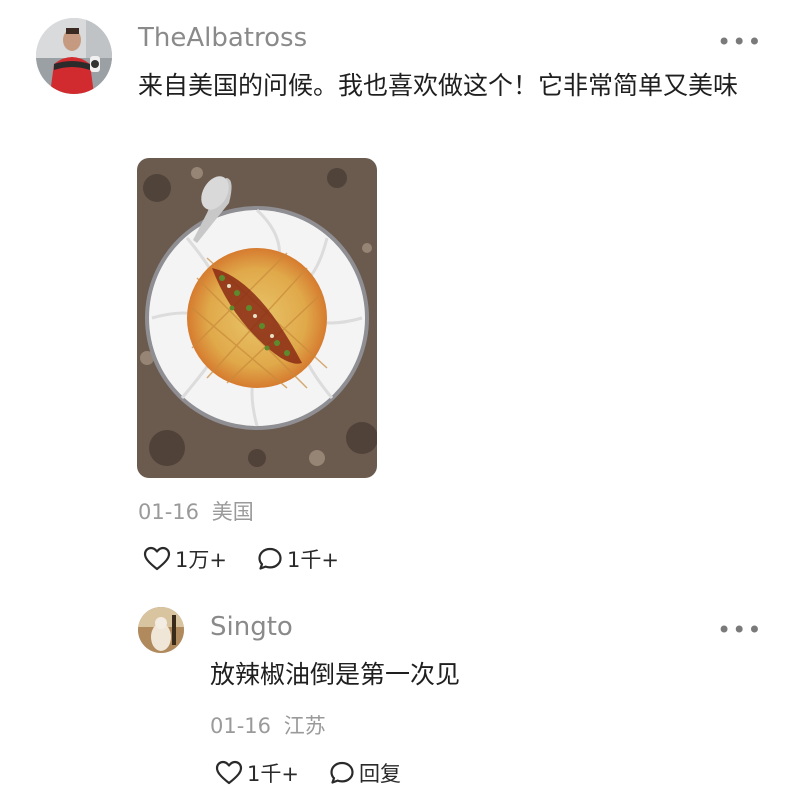  I want to click on comment-date: 01-16, so click(169, 512).